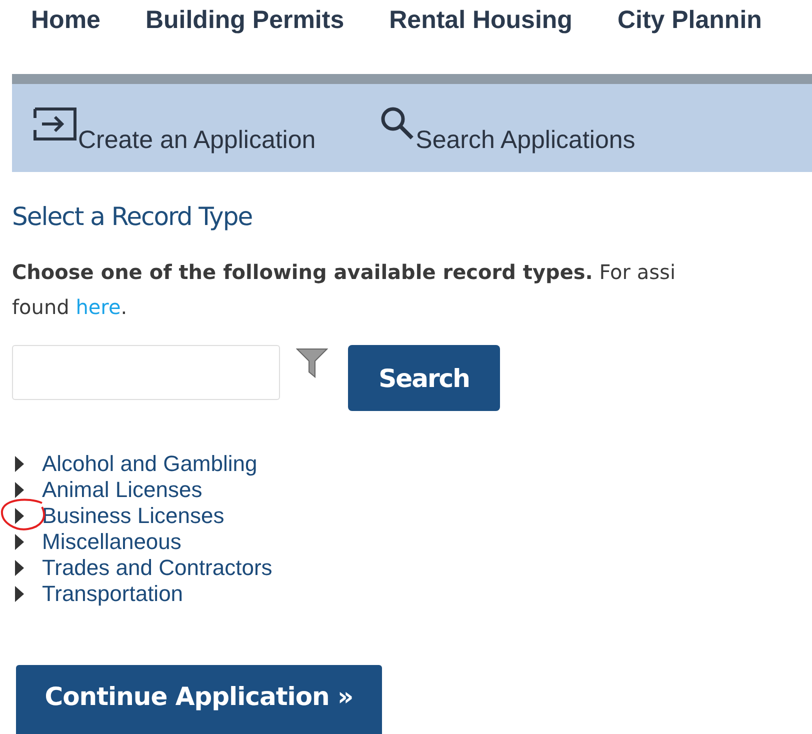 The height and width of the screenshot is (734, 812). Describe the element at coordinates (146, 372) in the screenshot. I see `search-field` at that location.